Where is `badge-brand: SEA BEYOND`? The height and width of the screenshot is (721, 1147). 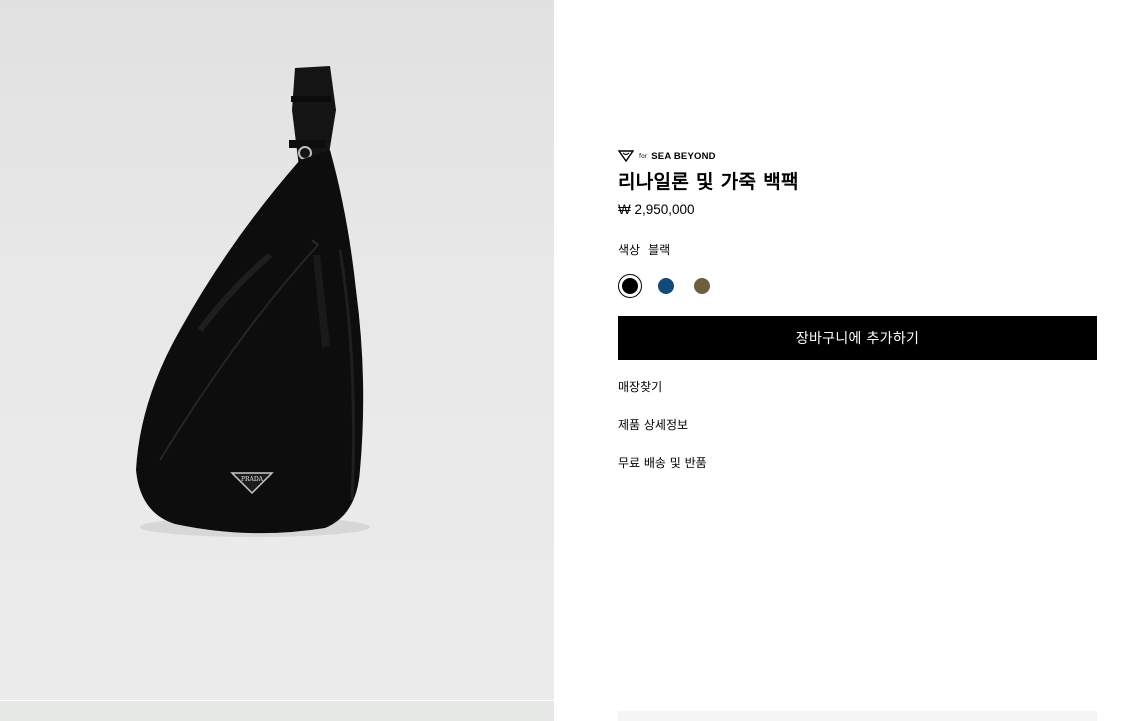 badge-brand: SEA BEYOND is located at coordinates (683, 156).